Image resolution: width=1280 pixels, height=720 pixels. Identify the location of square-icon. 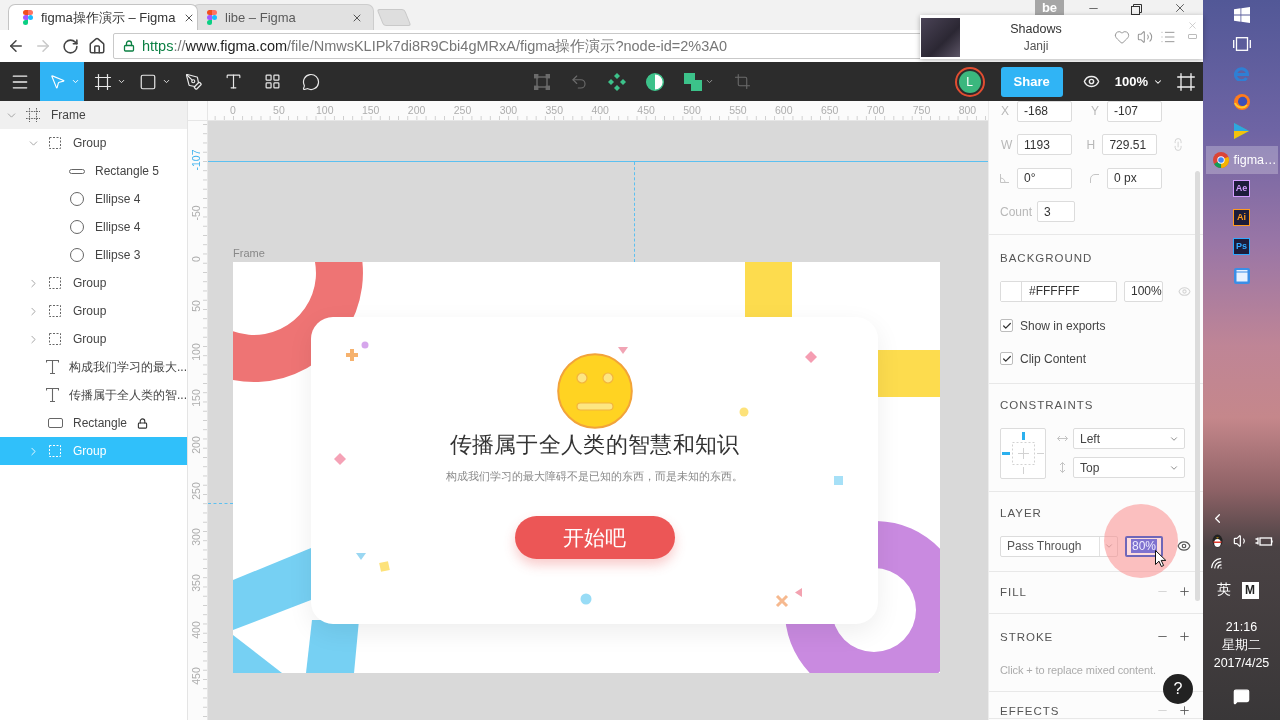
(148, 81).